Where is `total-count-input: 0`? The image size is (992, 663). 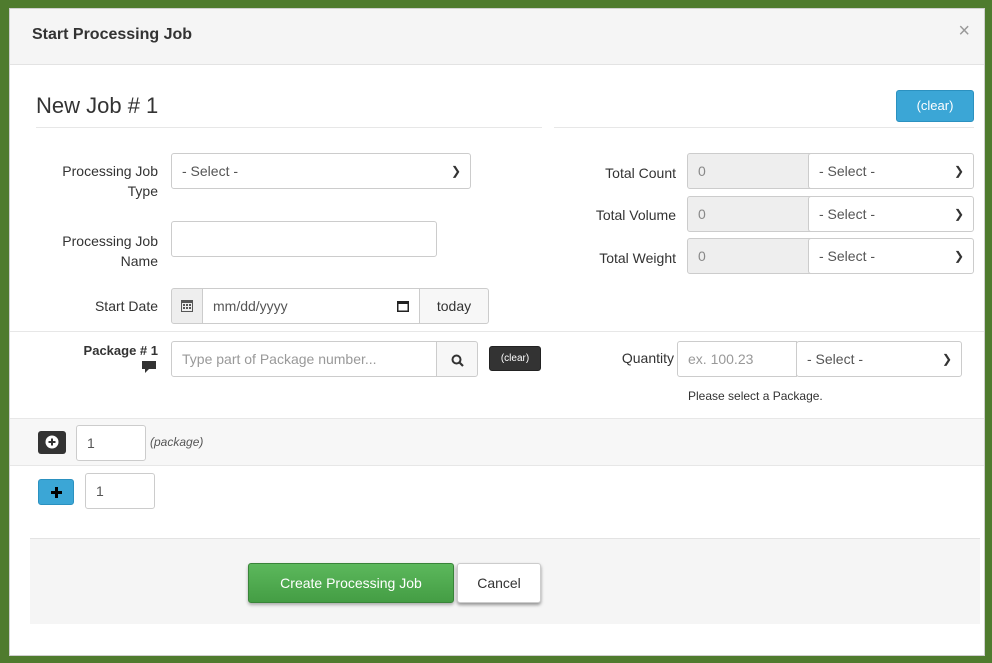 total-count-input: 0 is located at coordinates (749, 171).